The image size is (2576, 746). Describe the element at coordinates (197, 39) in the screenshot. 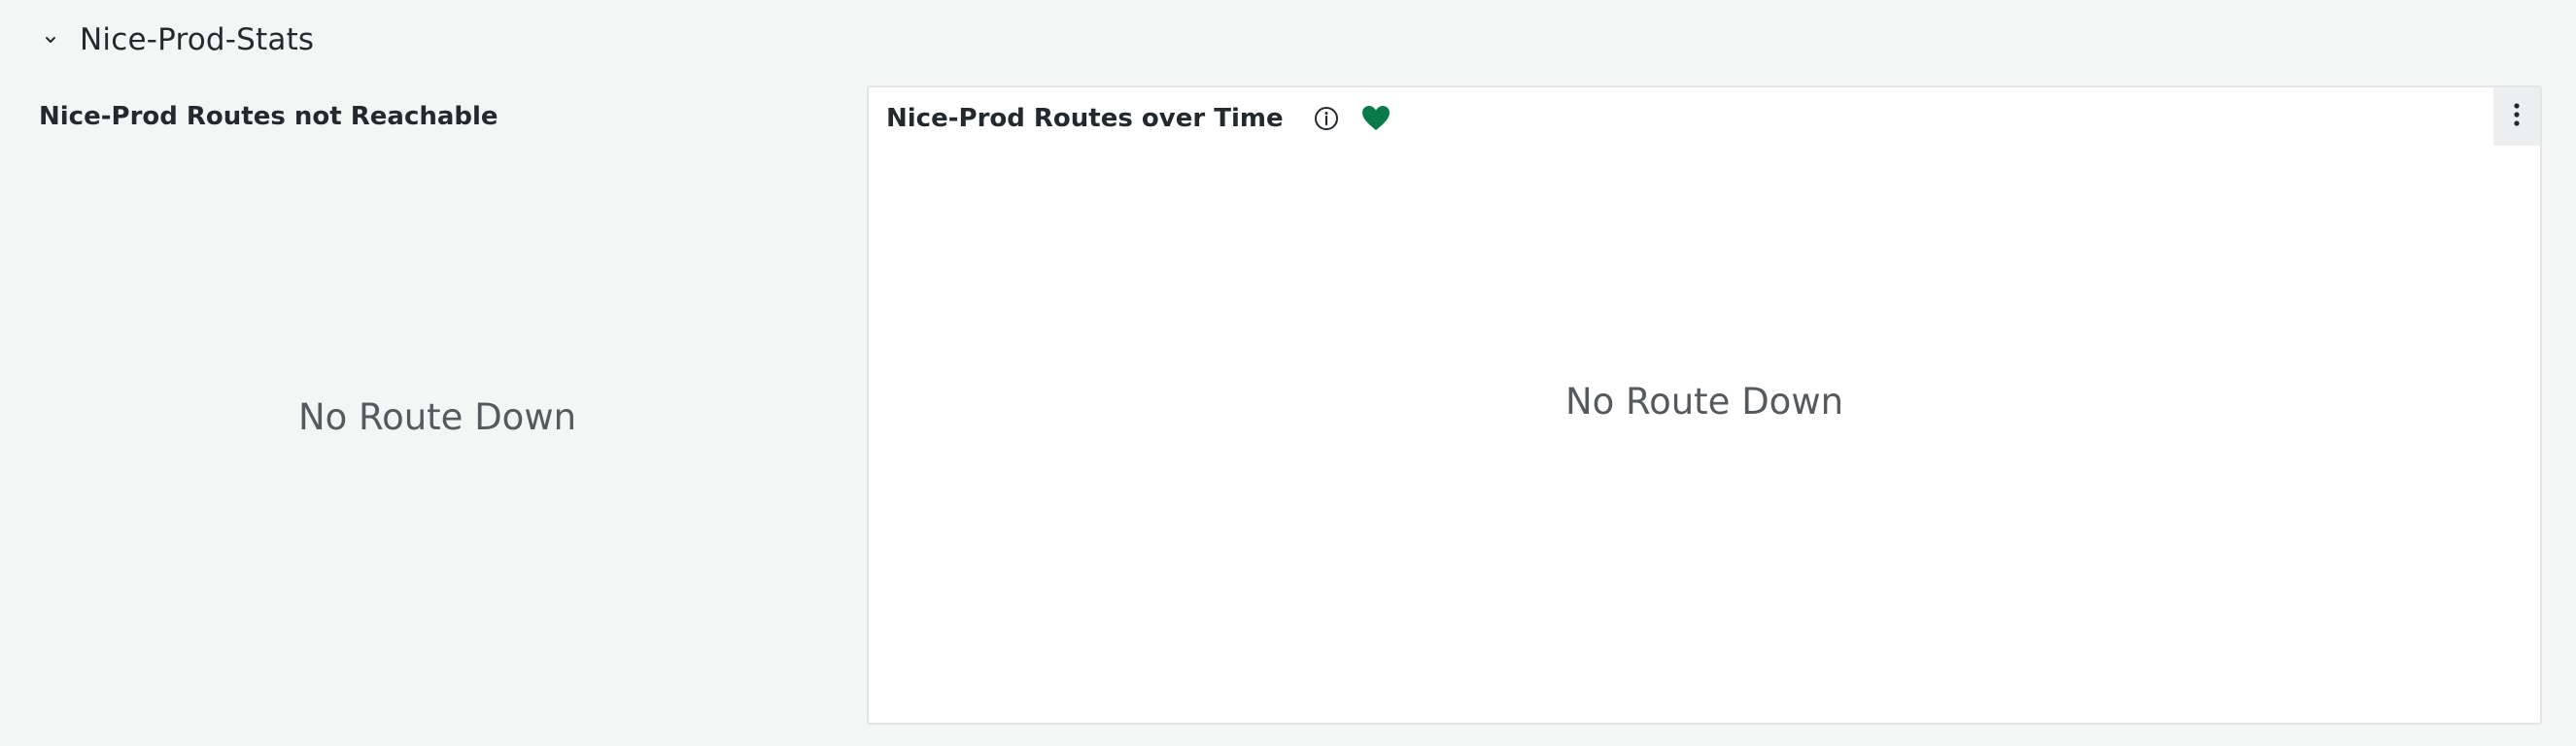

I see `row-title: Nice-Prod-Stats` at that location.